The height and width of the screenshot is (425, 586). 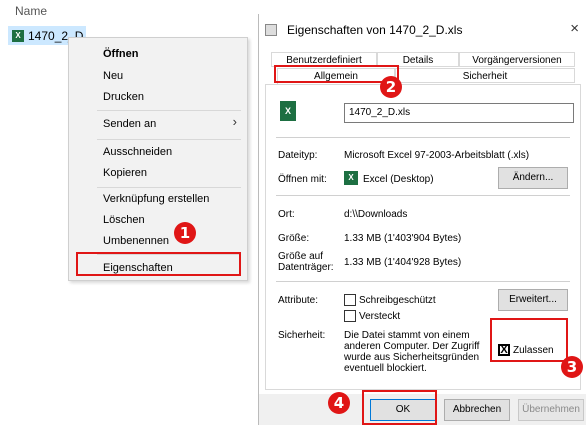 I want to click on label-oeffnen-mit: Öffnen mit:, so click(x=302, y=179).